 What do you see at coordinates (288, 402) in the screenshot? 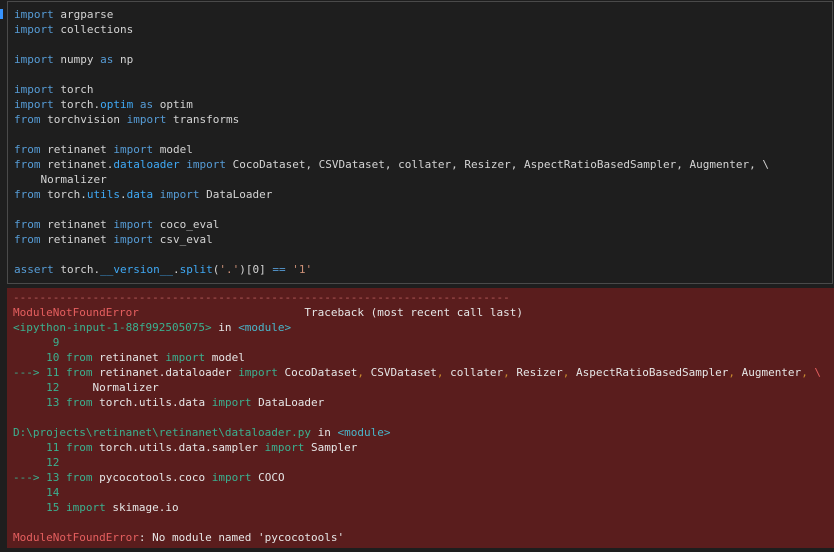
I see `code-text: DataLoader` at bounding box center [288, 402].